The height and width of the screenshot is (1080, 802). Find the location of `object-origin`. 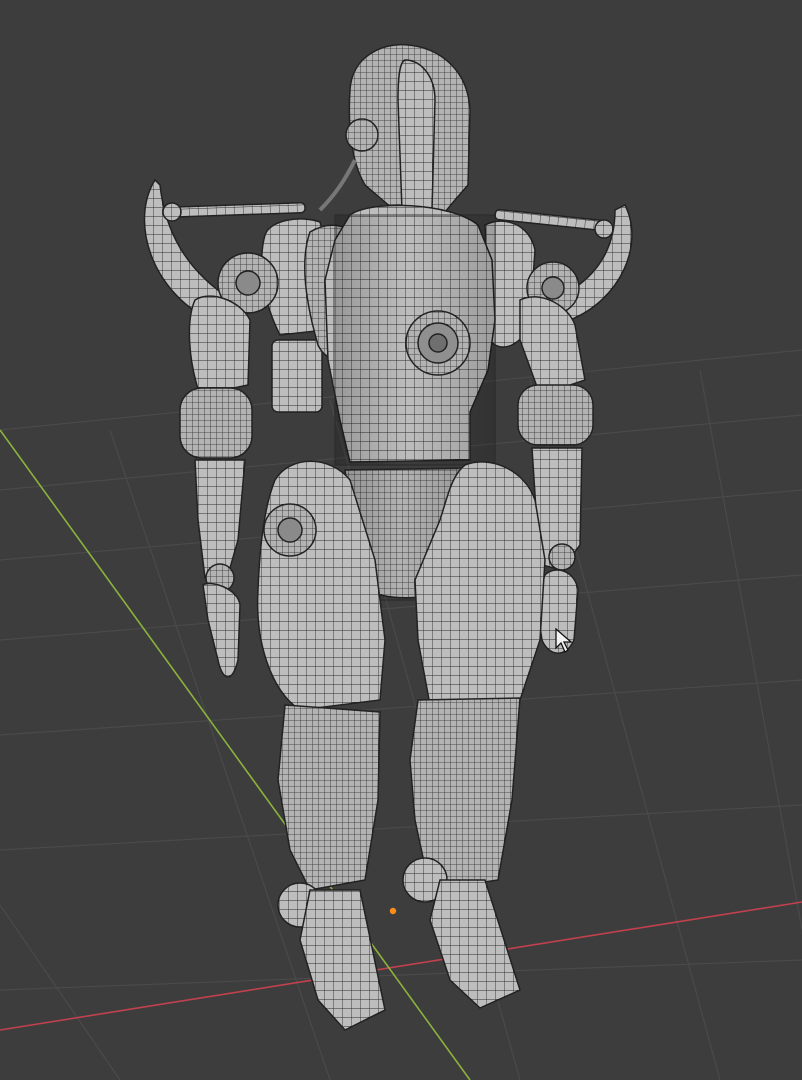

object-origin is located at coordinates (393, 911).